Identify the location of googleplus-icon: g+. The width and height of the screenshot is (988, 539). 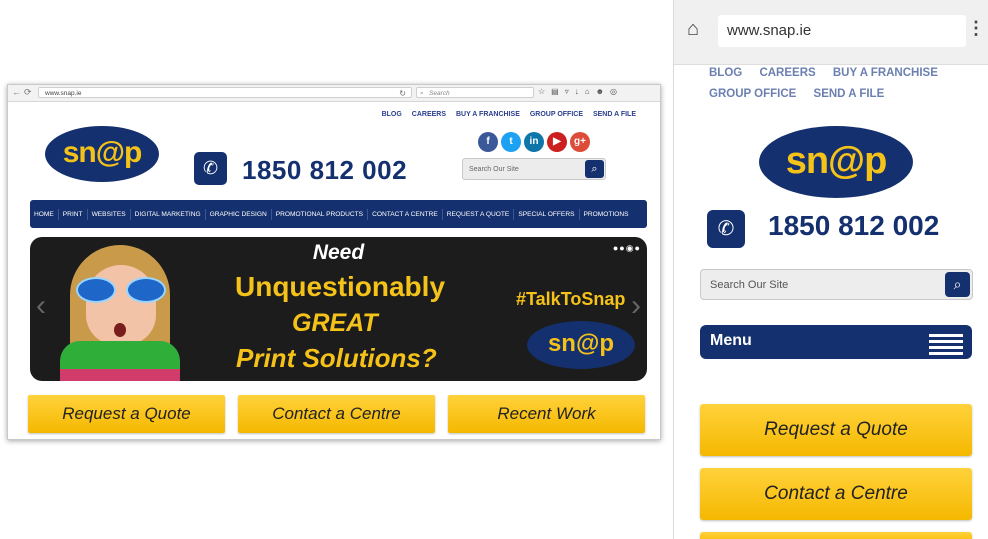
(580, 142).